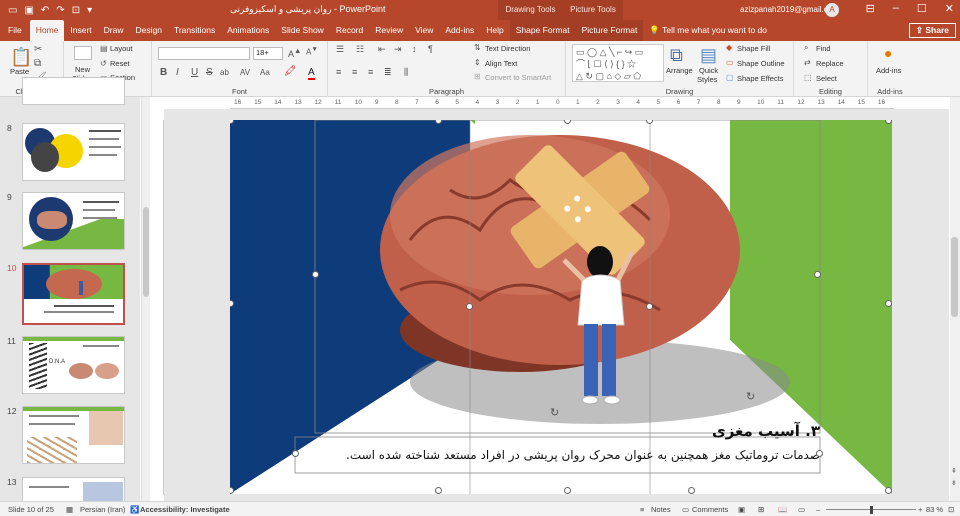  What do you see at coordinates (360, 49) in the screenshot?
I see `numbering-icon: ☷` at bounding box center [360, 49].